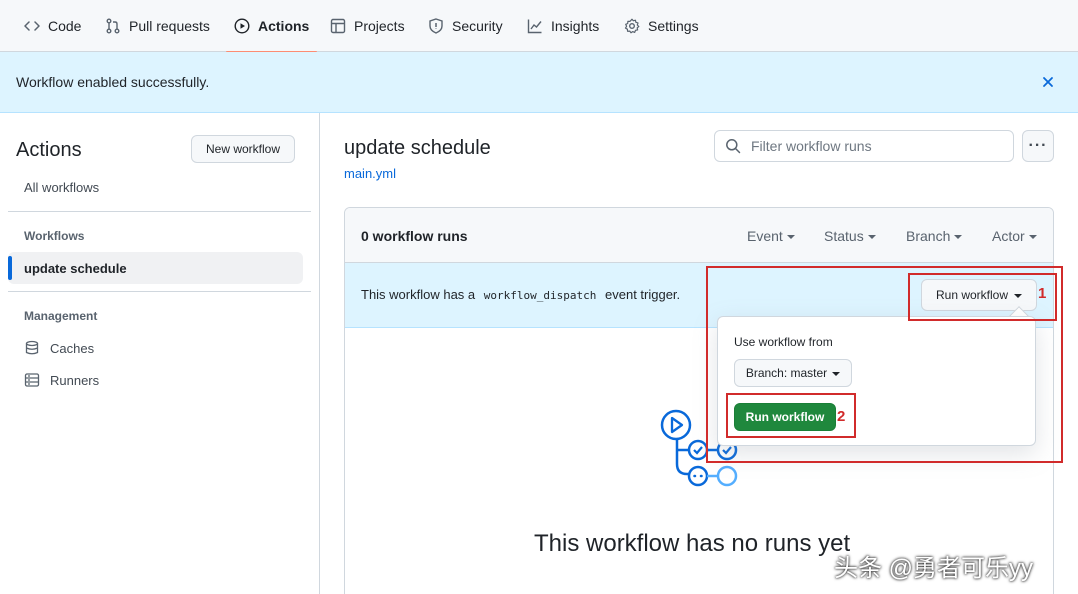 Image resolution: width=1078 pixels, height=594 pixels. Describe the element at coordinates (733, 146) in the screenshot. I see `search-icon` at that location.